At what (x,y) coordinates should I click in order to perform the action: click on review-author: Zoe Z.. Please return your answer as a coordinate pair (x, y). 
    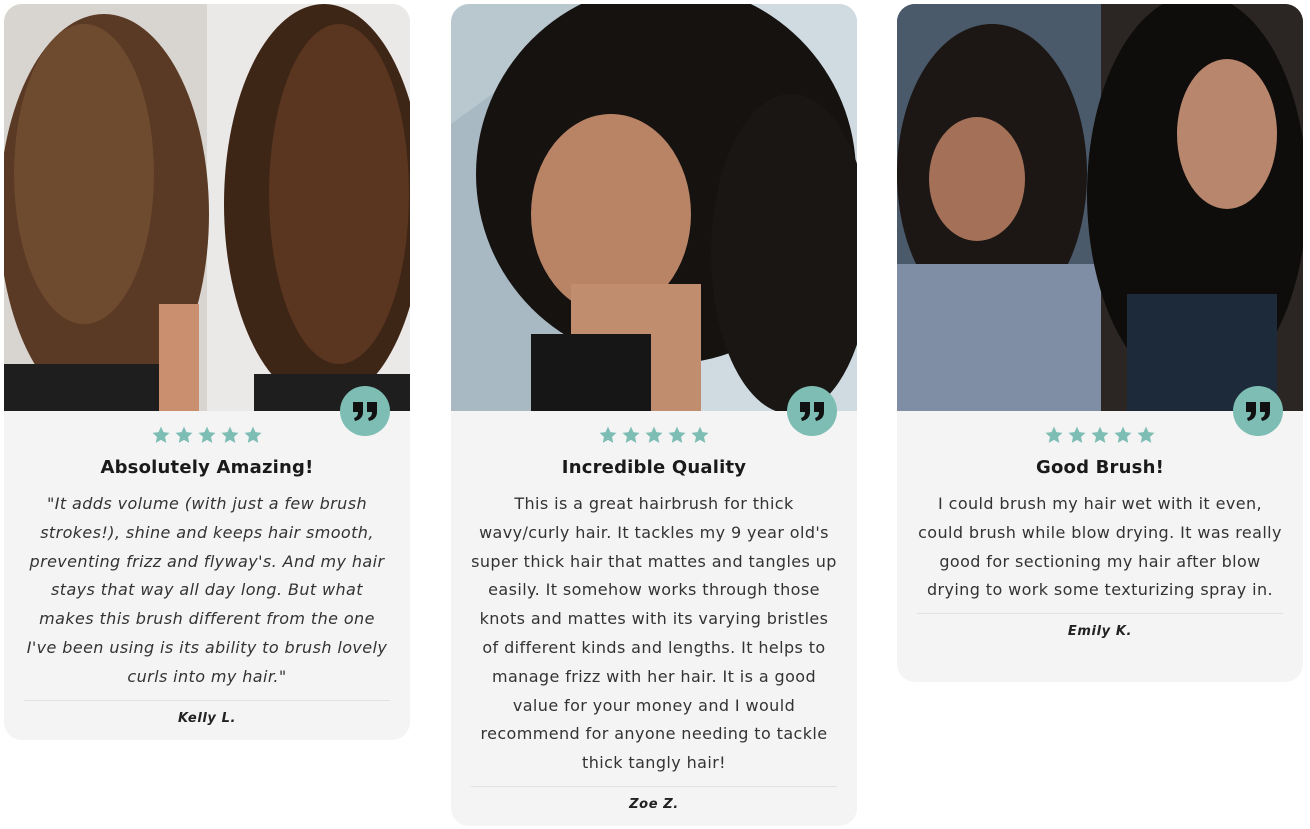
    Looking at the image, I should click on (654, 804).